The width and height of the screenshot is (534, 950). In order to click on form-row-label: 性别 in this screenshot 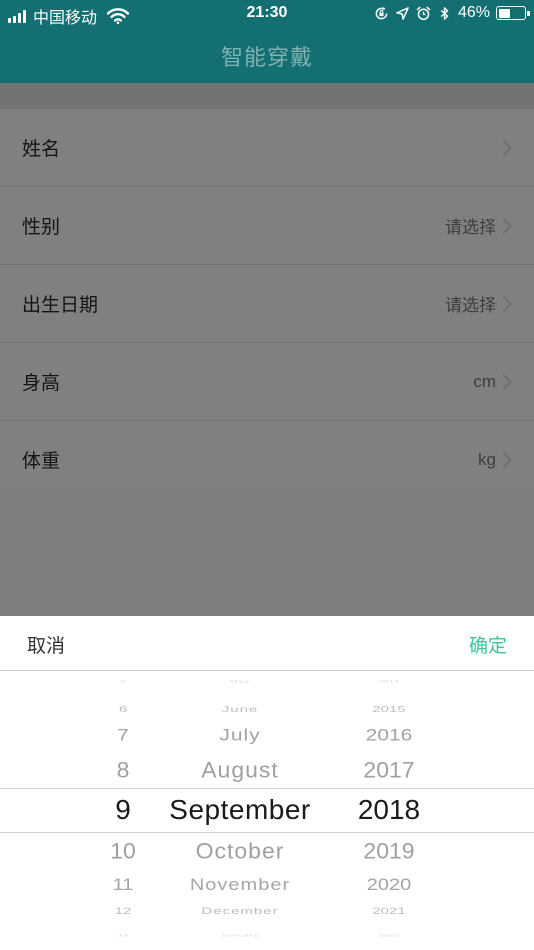, I will do `click(41, 227)`.